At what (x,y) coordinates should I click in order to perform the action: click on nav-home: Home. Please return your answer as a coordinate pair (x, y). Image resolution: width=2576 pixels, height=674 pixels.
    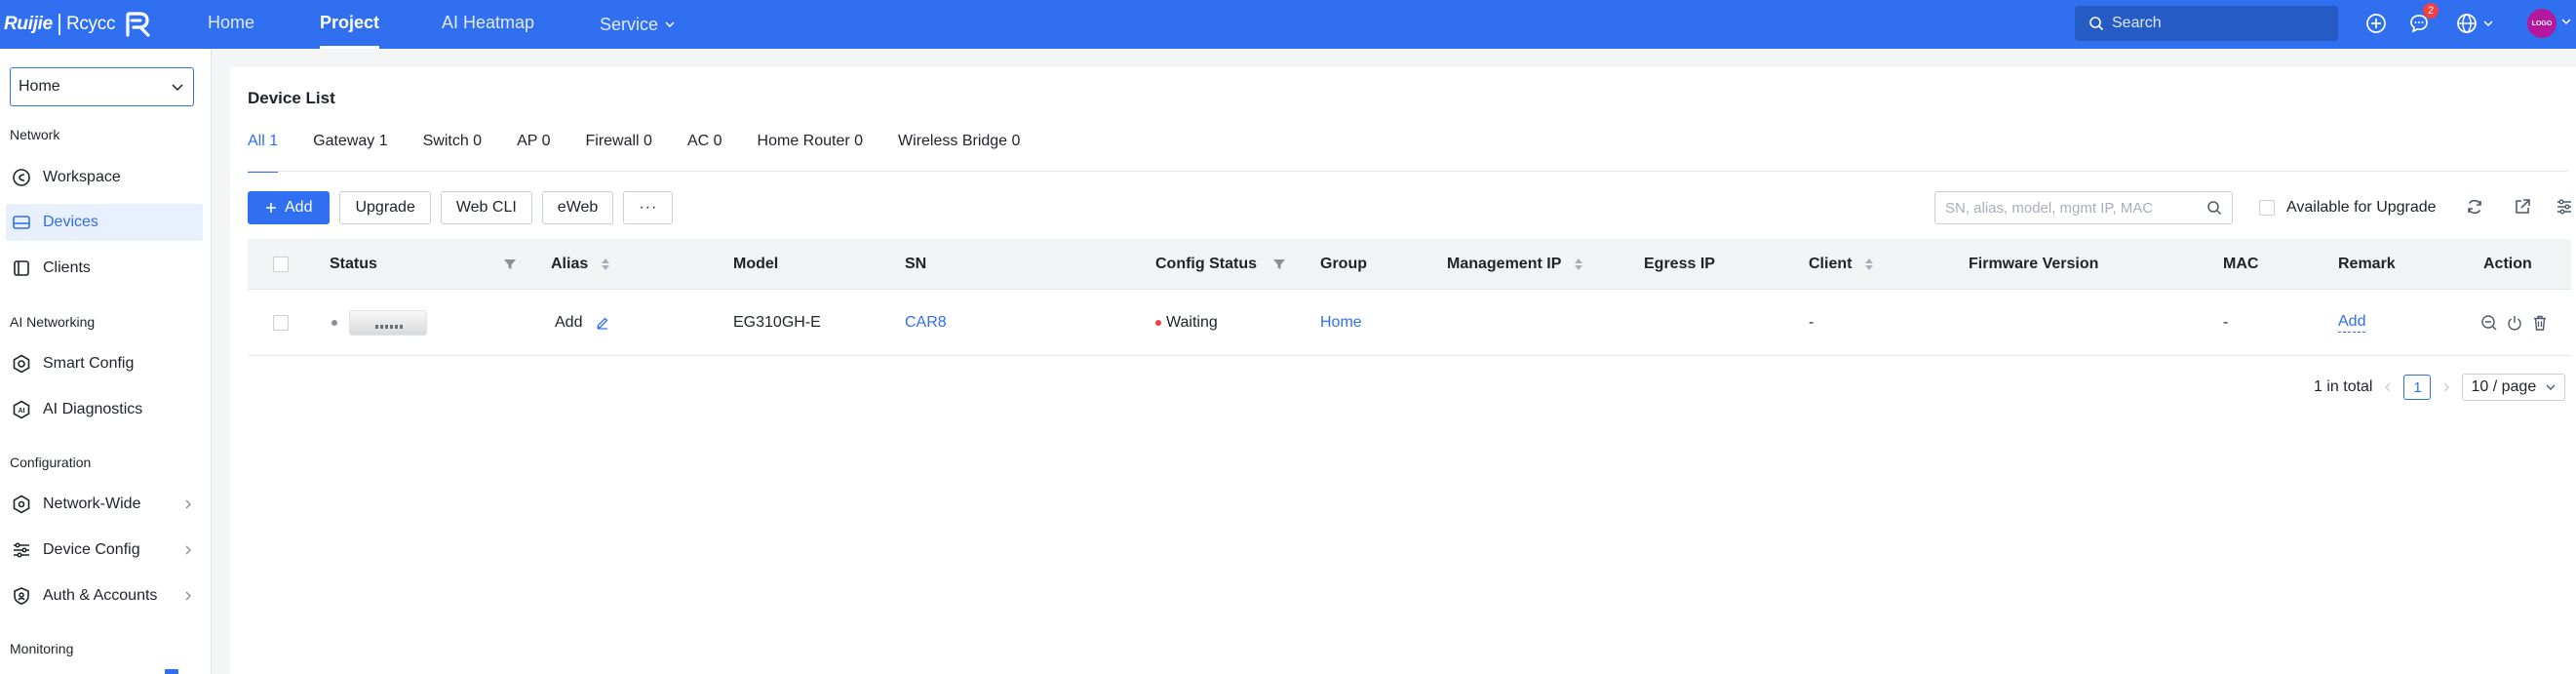
    Looking at the image, I should click on (231, 25).